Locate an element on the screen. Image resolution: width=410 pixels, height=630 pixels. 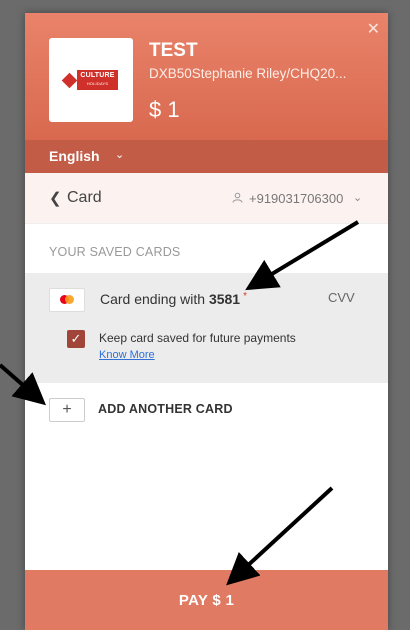
keep-saved-checkbox: ✓ is located at coordinates (76, 339).